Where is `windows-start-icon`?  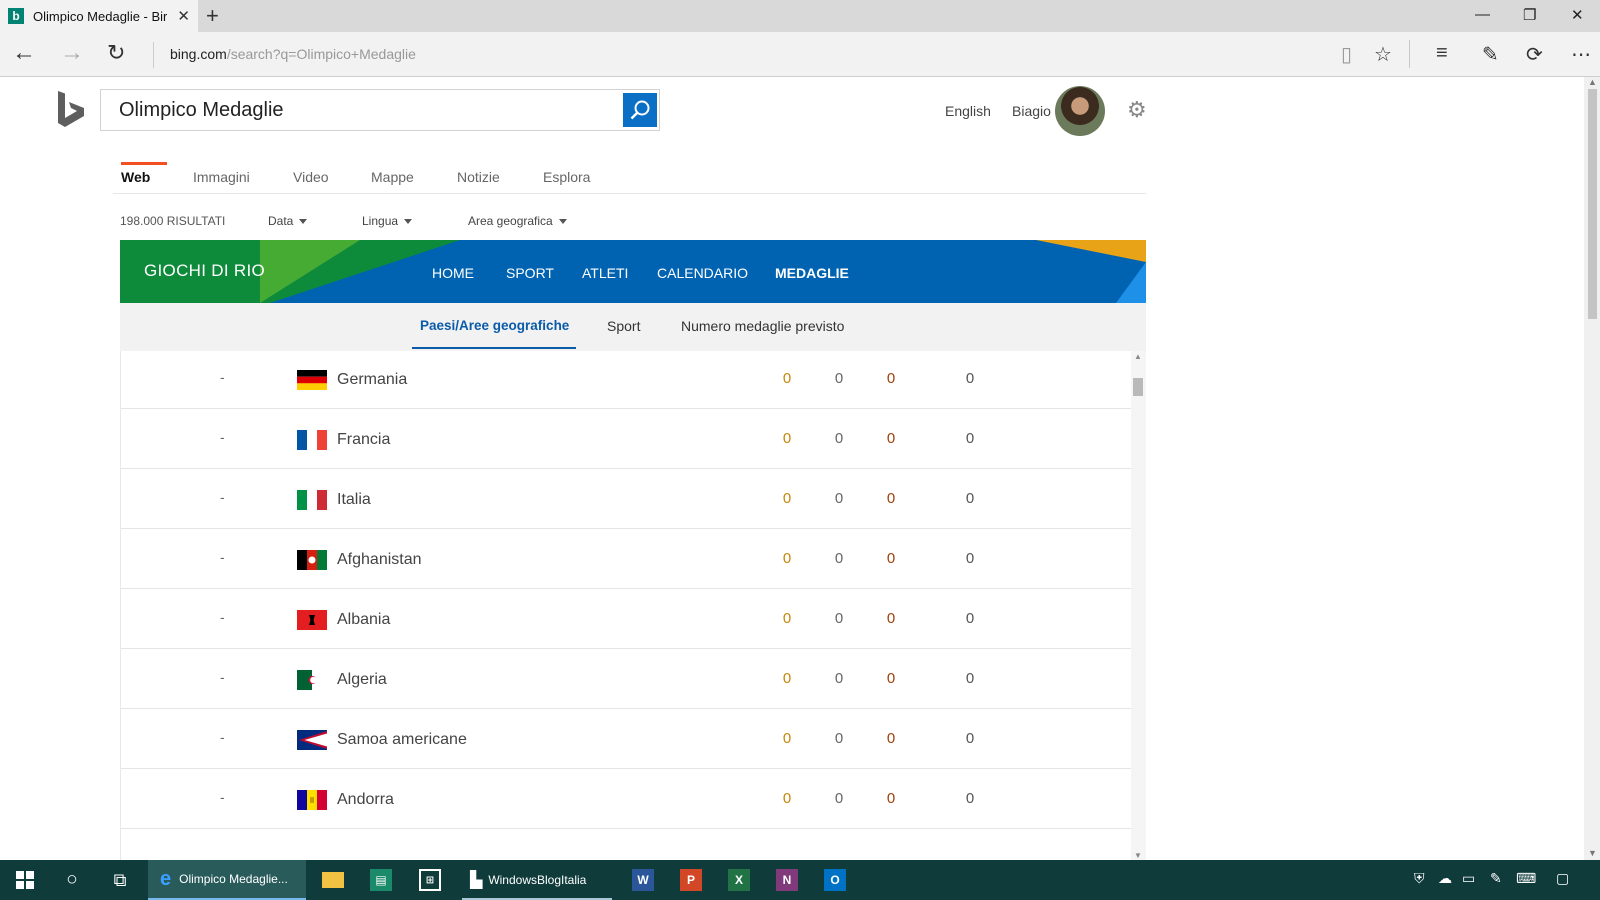 windows-start-icon is located at coordinates (25, 880).